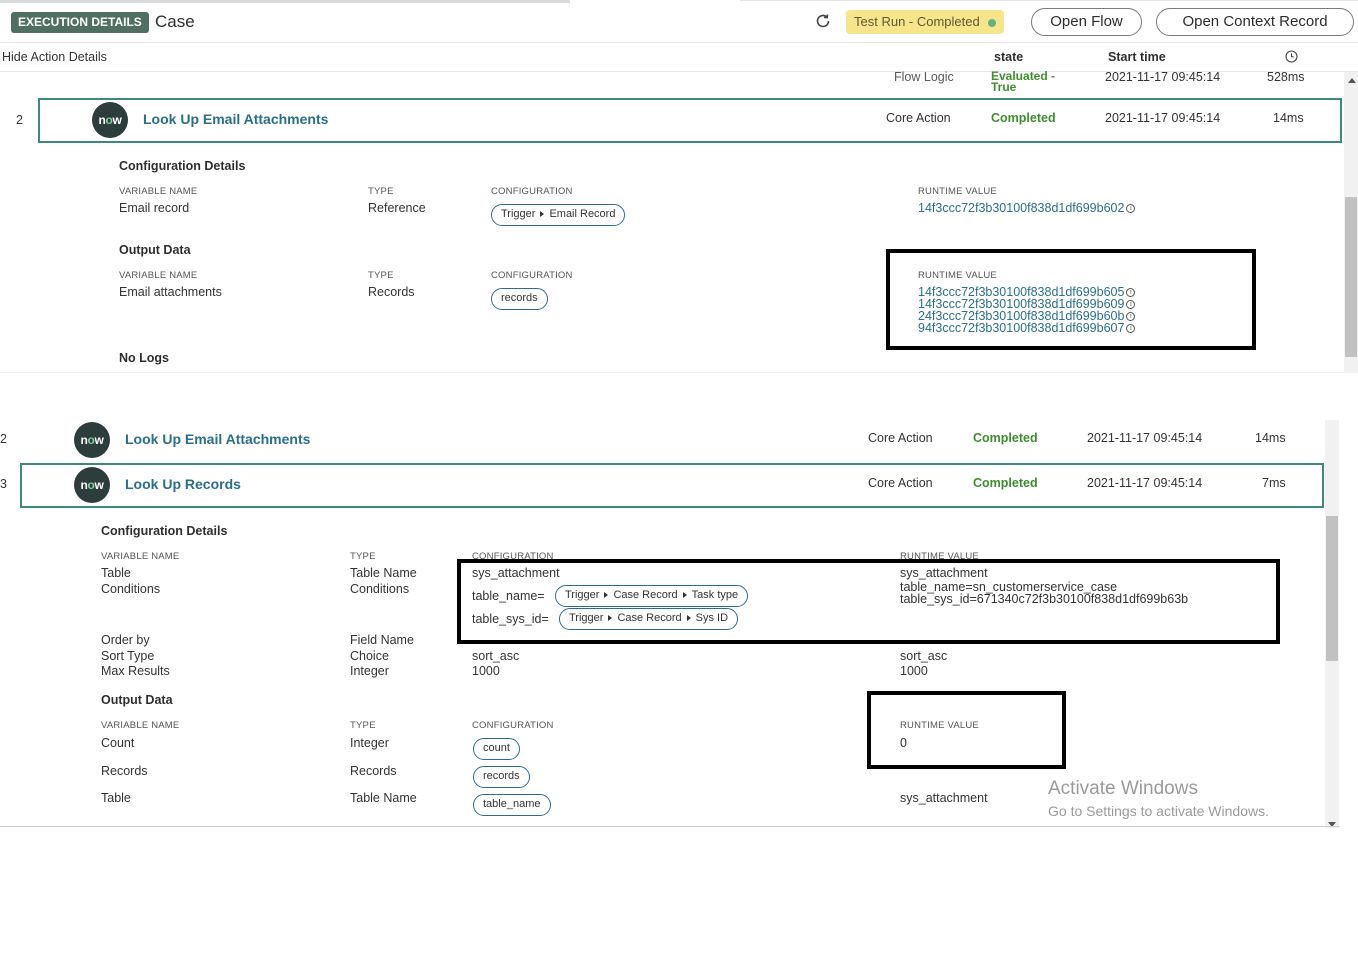 This screenshot has height=972, width=1358. I want to click on info-icon: i, so click(1131, 209).